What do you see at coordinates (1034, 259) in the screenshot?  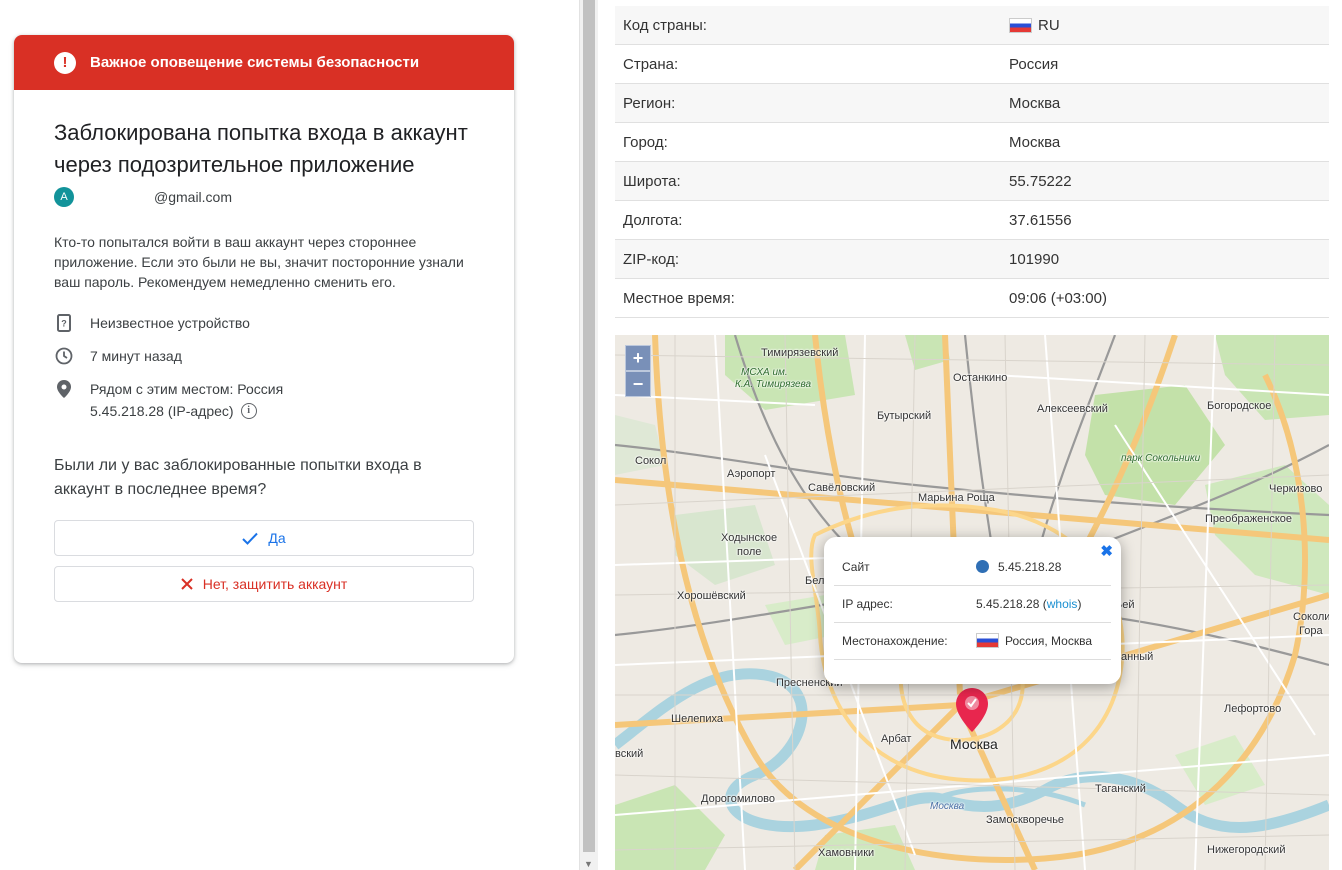 I see `geo-value: 101990` at bounding box center [1034, 259].